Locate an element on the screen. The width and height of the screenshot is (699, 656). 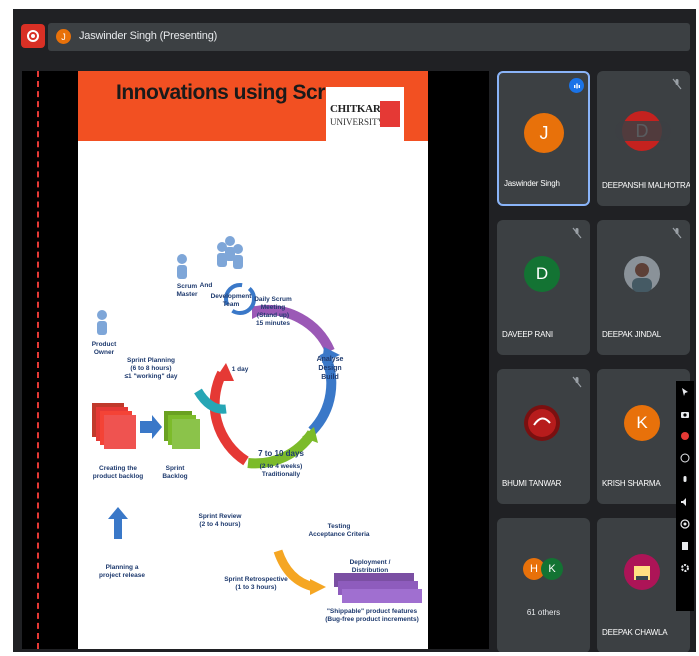
participant-name: DAVEEP RANI is located at coordinates (527, 334).